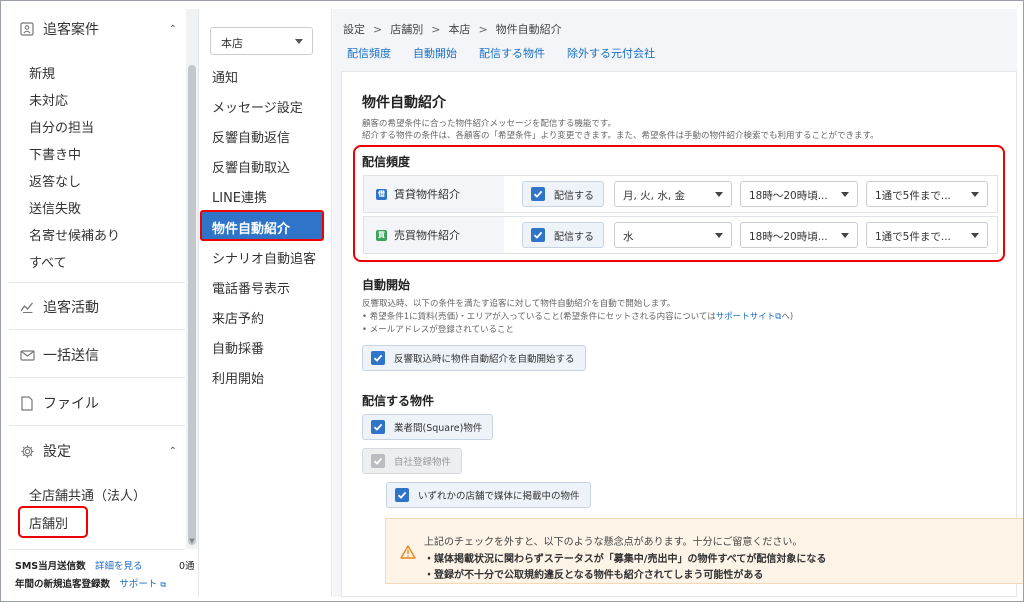 This screenshot has height=602, width=1024. I want to click on checkbox-label: 反響取込時に物件自動紹介を自動開始する, so click(484, 359).